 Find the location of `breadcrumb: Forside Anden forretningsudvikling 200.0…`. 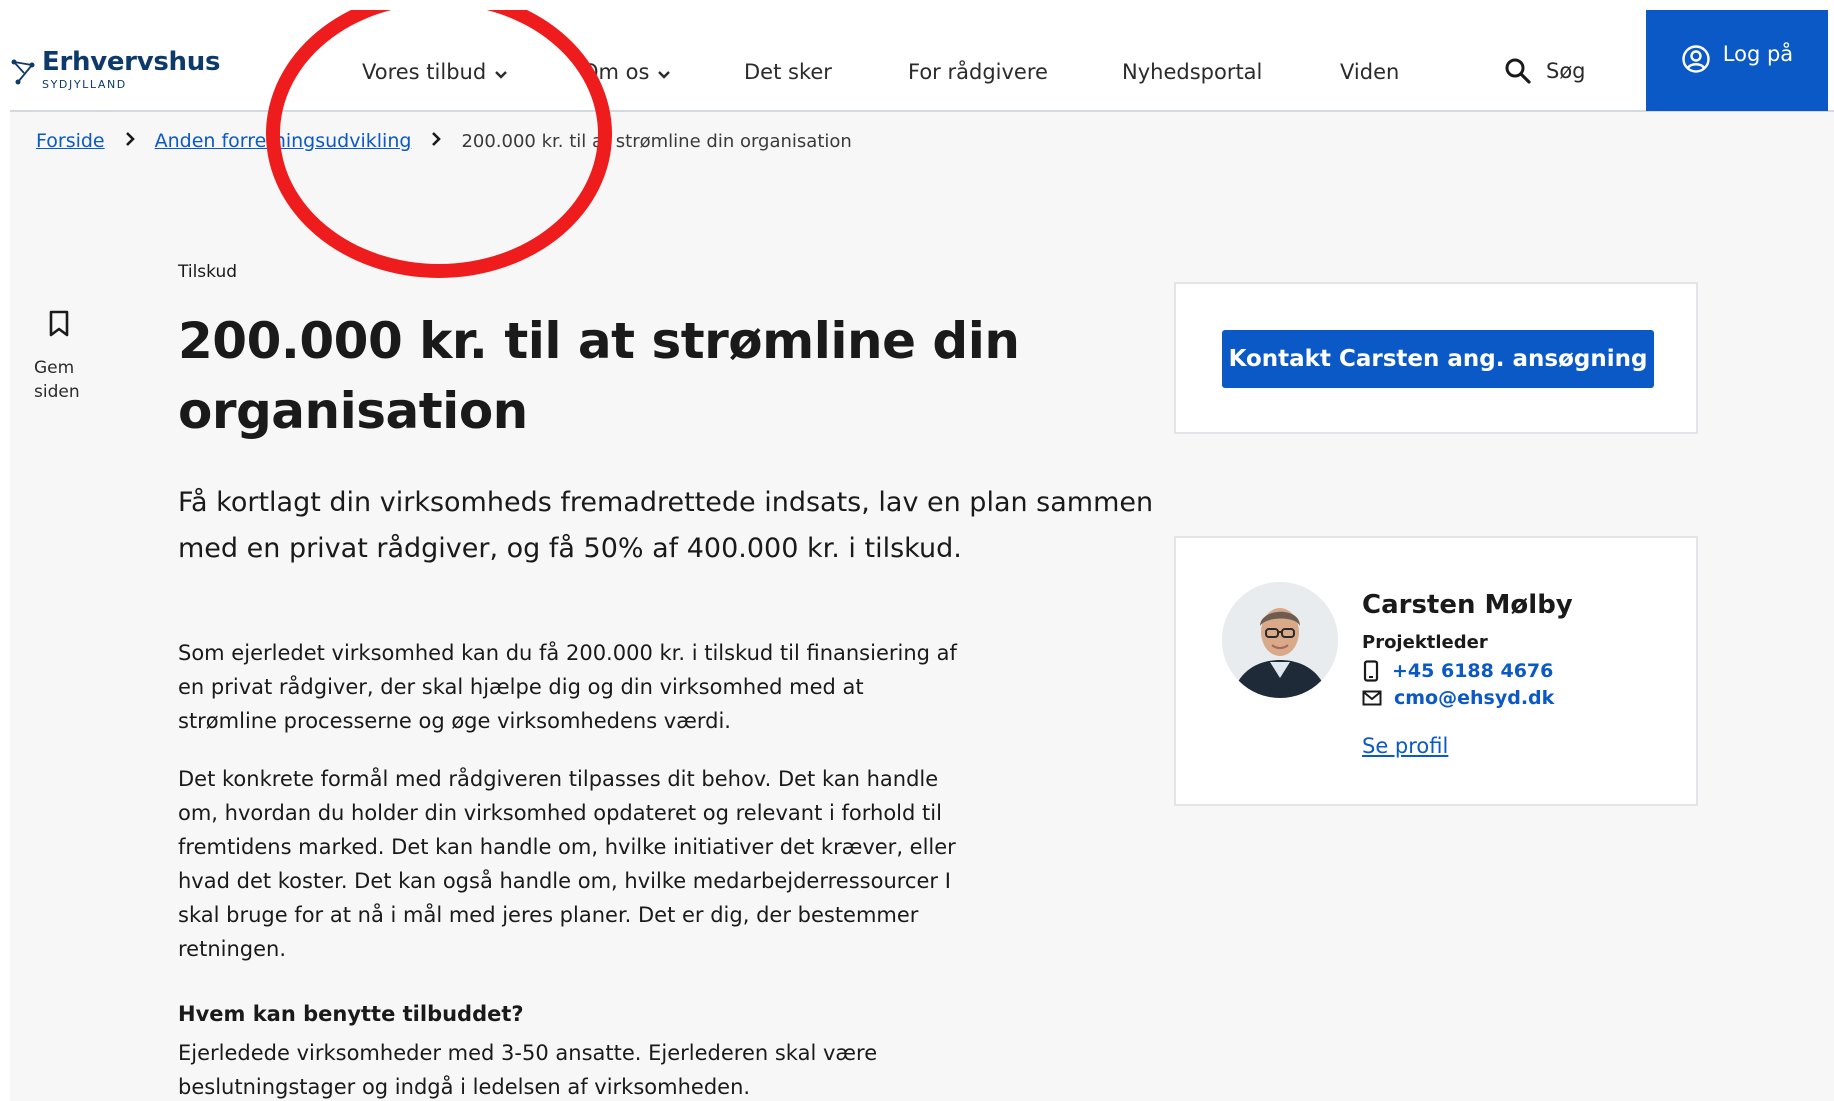

breadcrumb: Forside Anden forretningsudvikling 200.0… is located at coordinates (444, 141).